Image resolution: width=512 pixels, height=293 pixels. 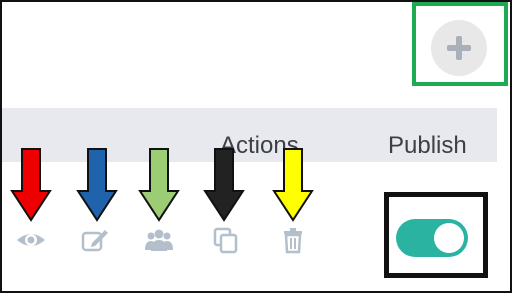 What do you see at coordinates (95, 240) in the screenshot?
I see `edit-icon` at bounding box center [95, 240].